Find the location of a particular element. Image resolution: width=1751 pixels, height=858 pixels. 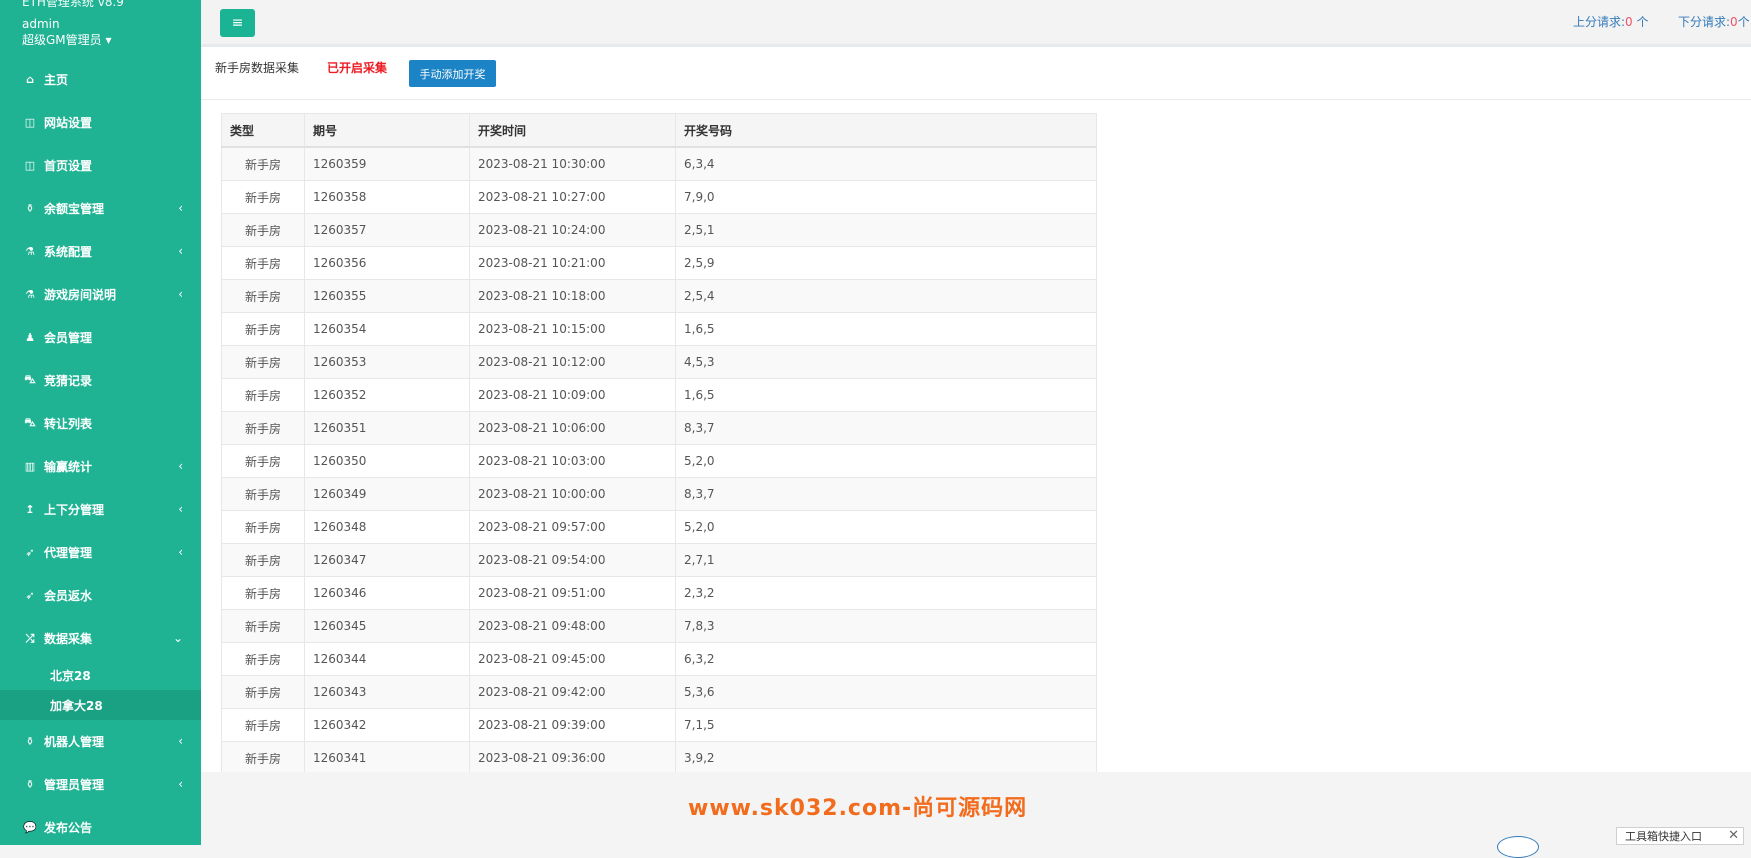

cell-issue: 1260349 is located at coordinates (387, 494).